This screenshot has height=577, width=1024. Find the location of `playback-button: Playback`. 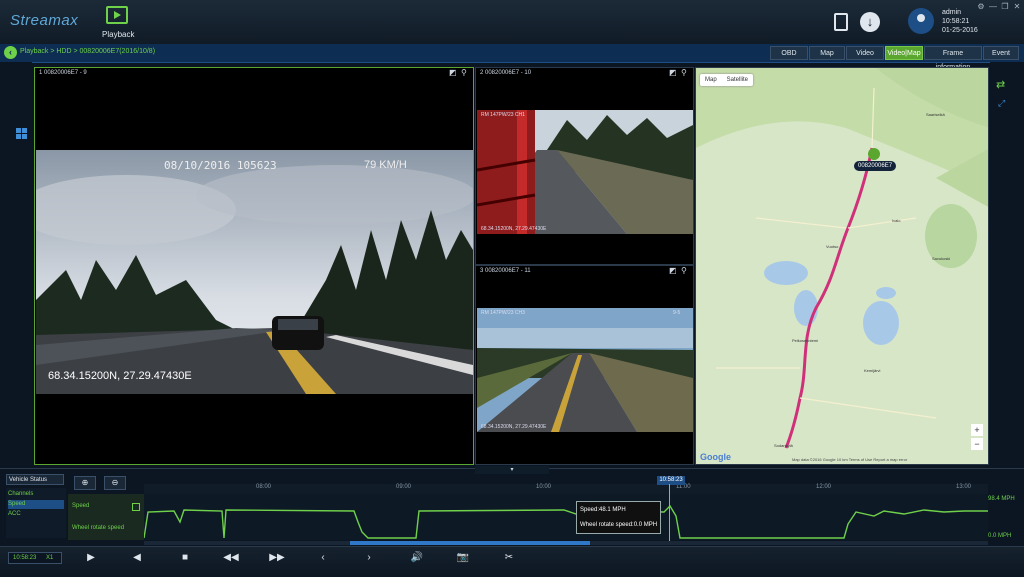

playback-button: Playback is located at coordinates (118, 23).